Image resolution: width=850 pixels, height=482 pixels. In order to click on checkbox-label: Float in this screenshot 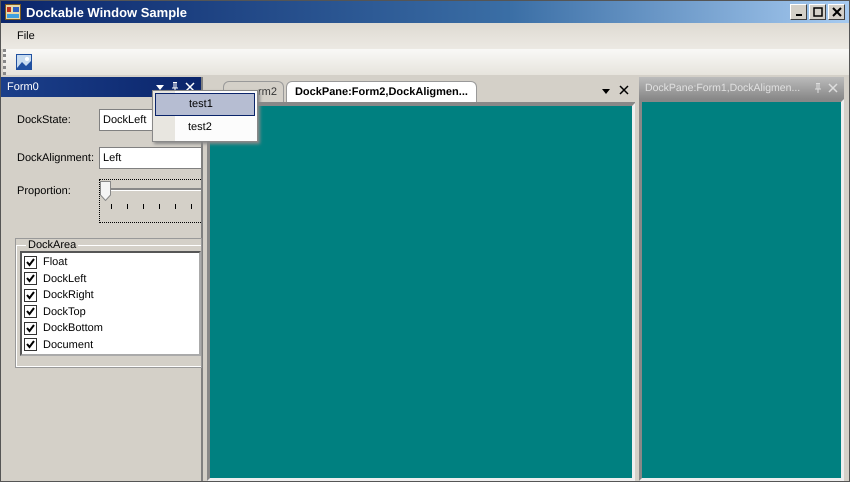, I will do `click(55, 262)`.